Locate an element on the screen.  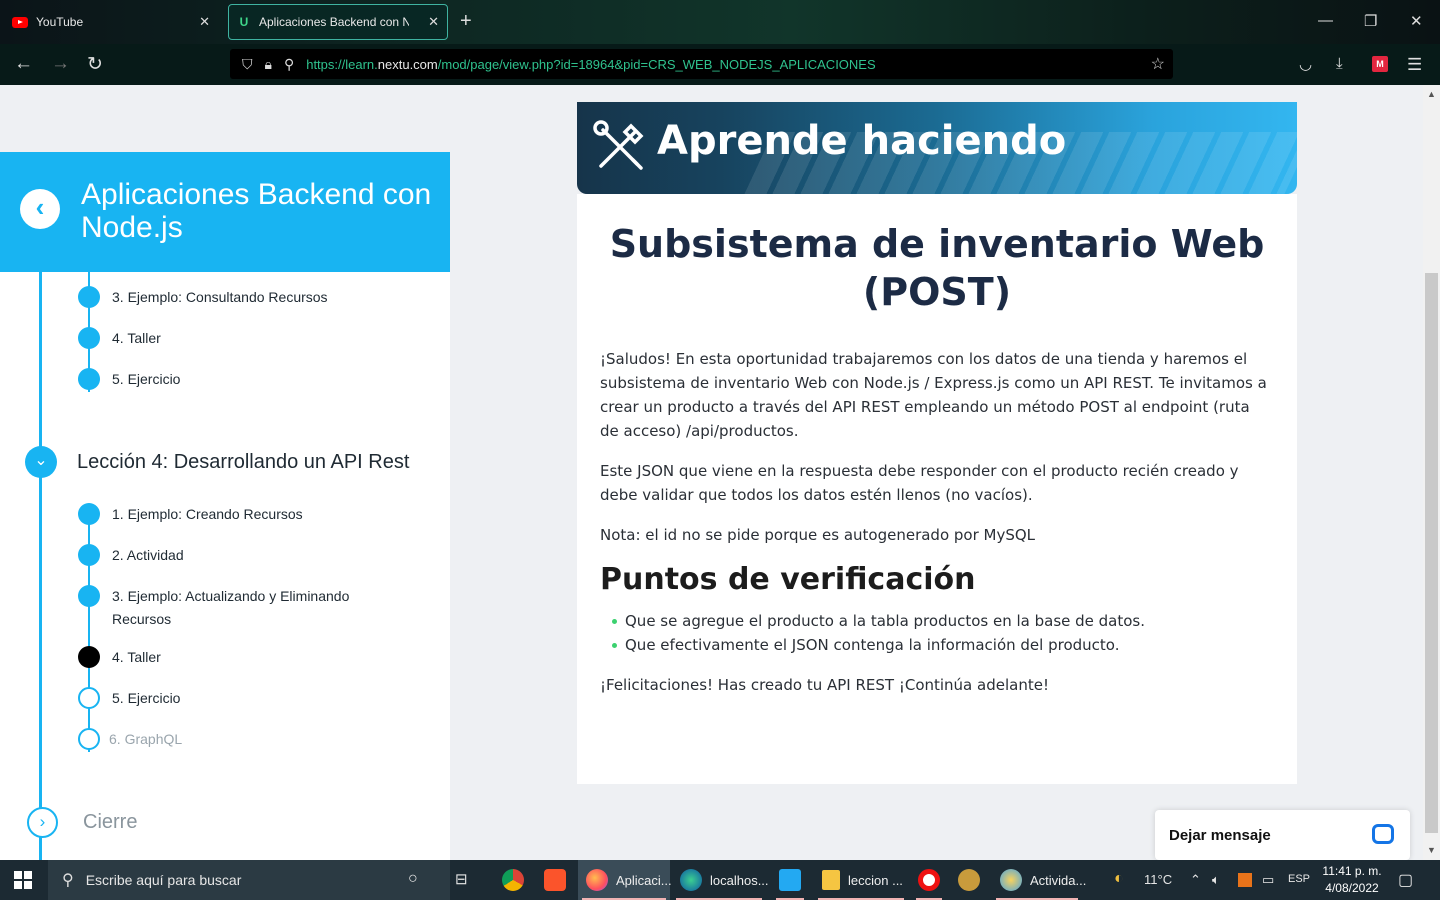
folder-icon is located at coordinates (831, 880).